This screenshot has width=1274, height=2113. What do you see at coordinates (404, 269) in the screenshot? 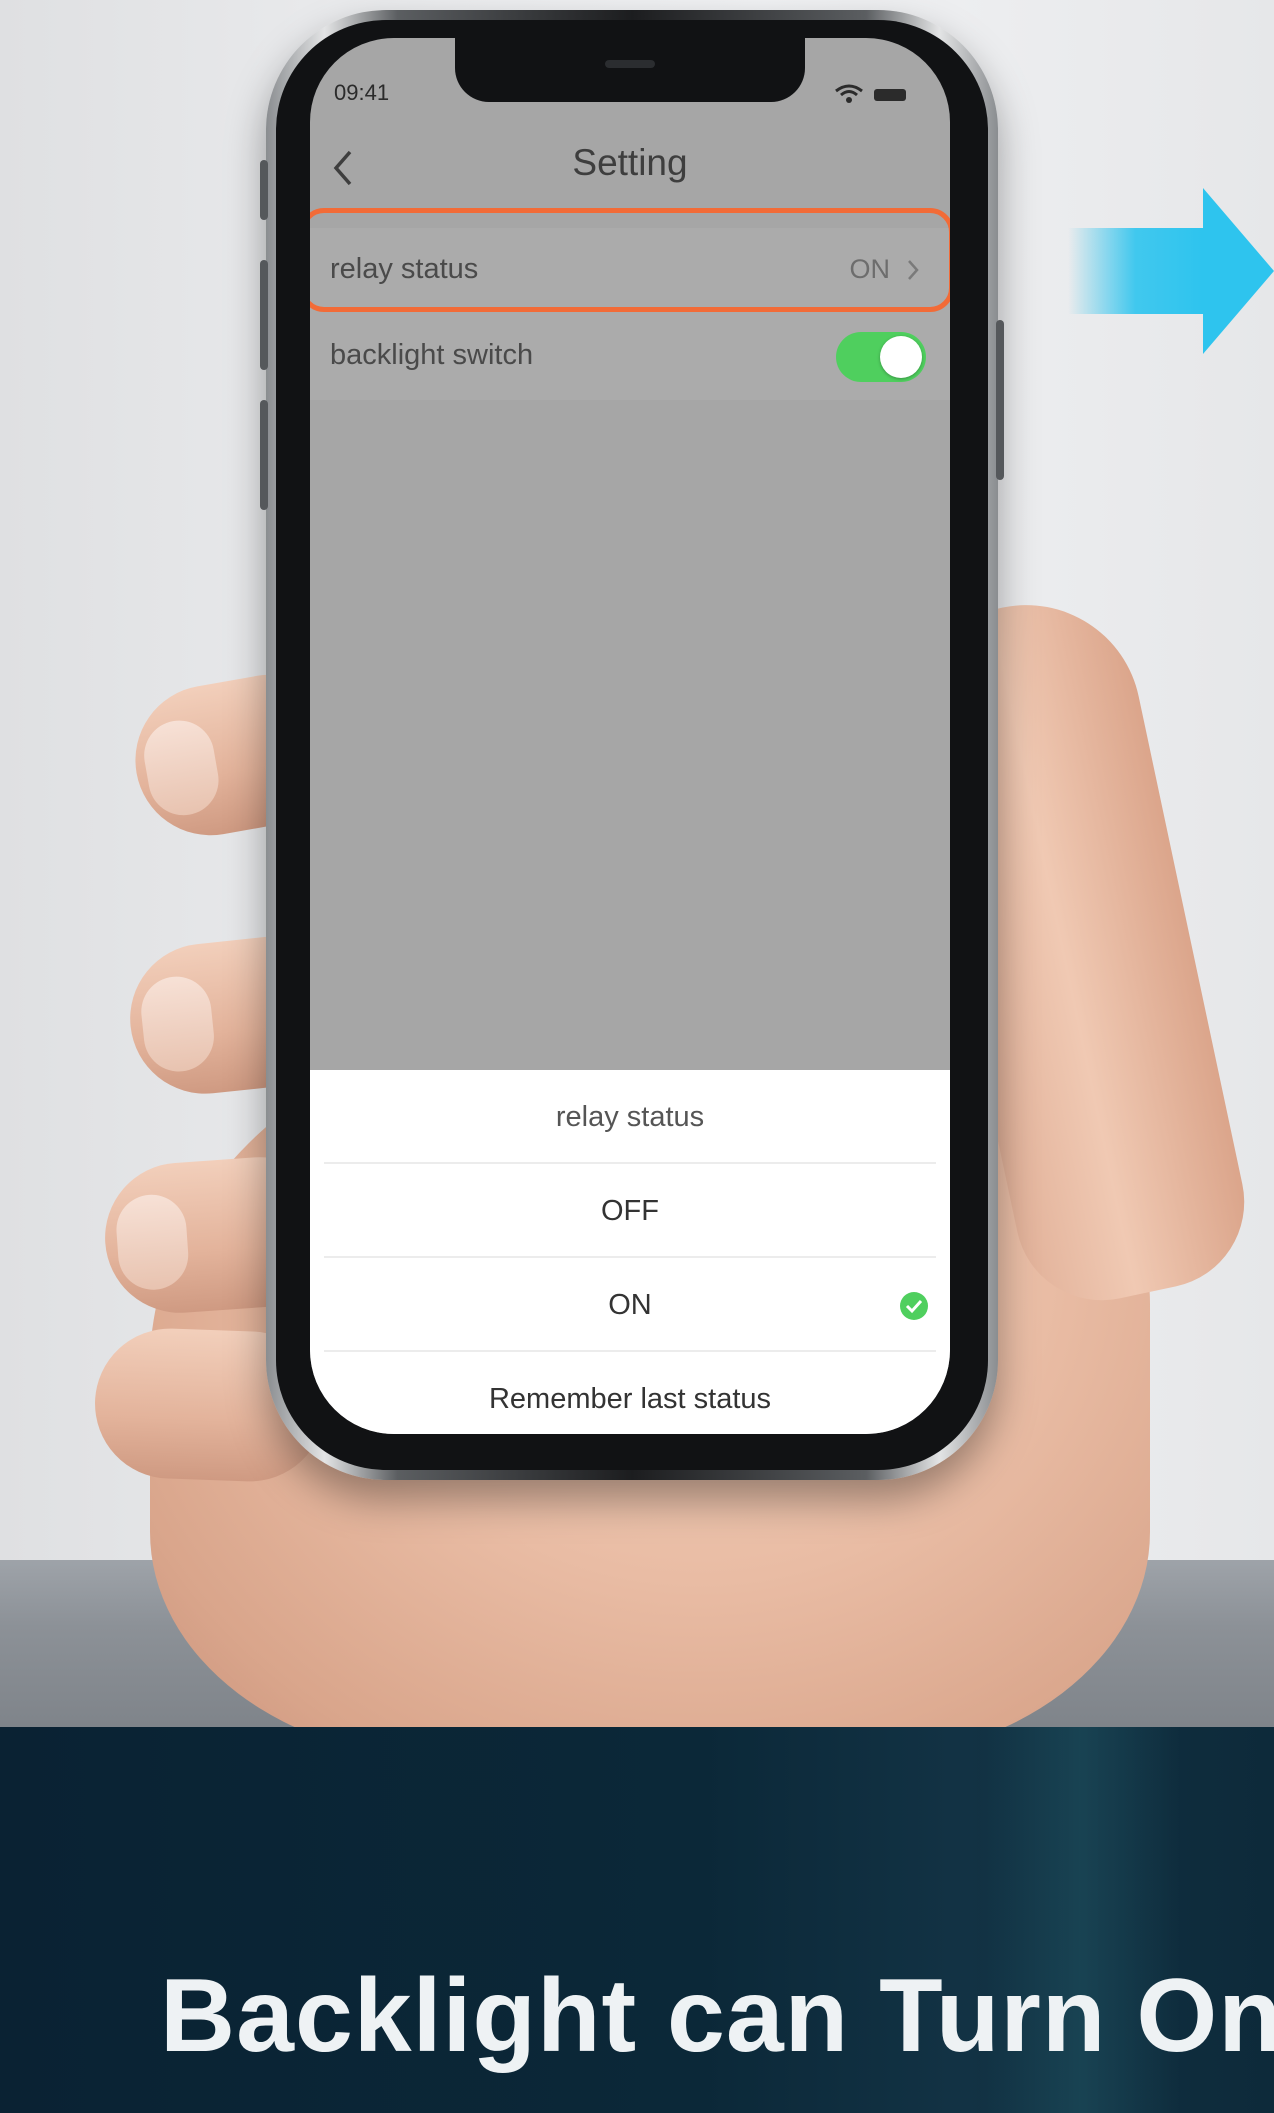
I see `relay-status-label: relay status` at bounding box center [404, 269].